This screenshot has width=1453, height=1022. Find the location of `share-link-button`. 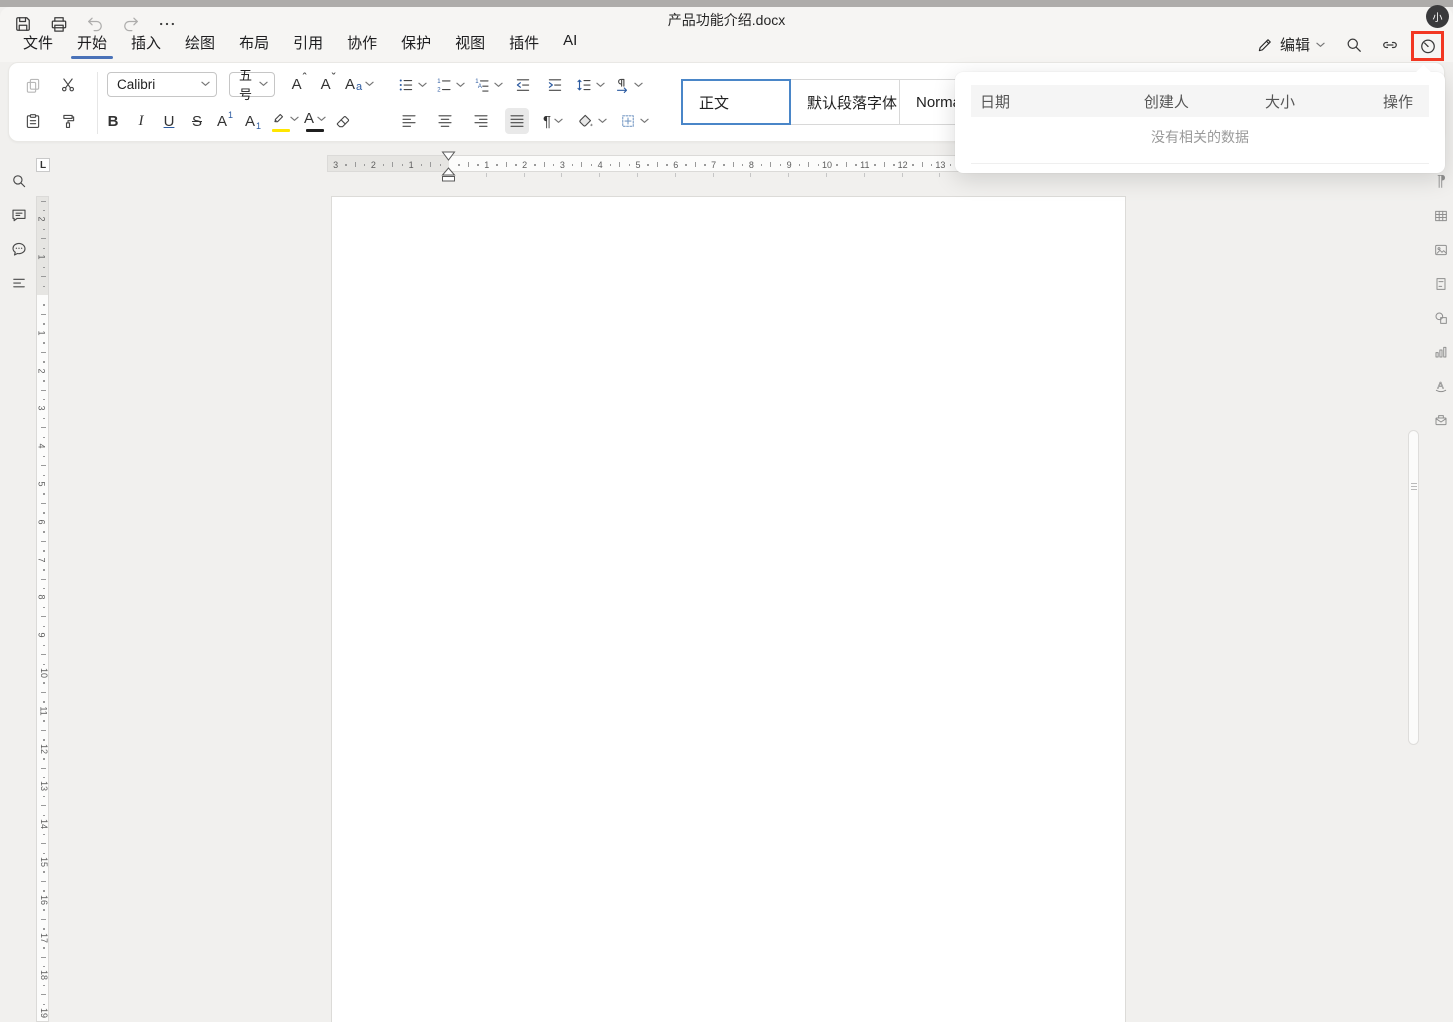

share-link-button is located at coordinates (1390, 45).